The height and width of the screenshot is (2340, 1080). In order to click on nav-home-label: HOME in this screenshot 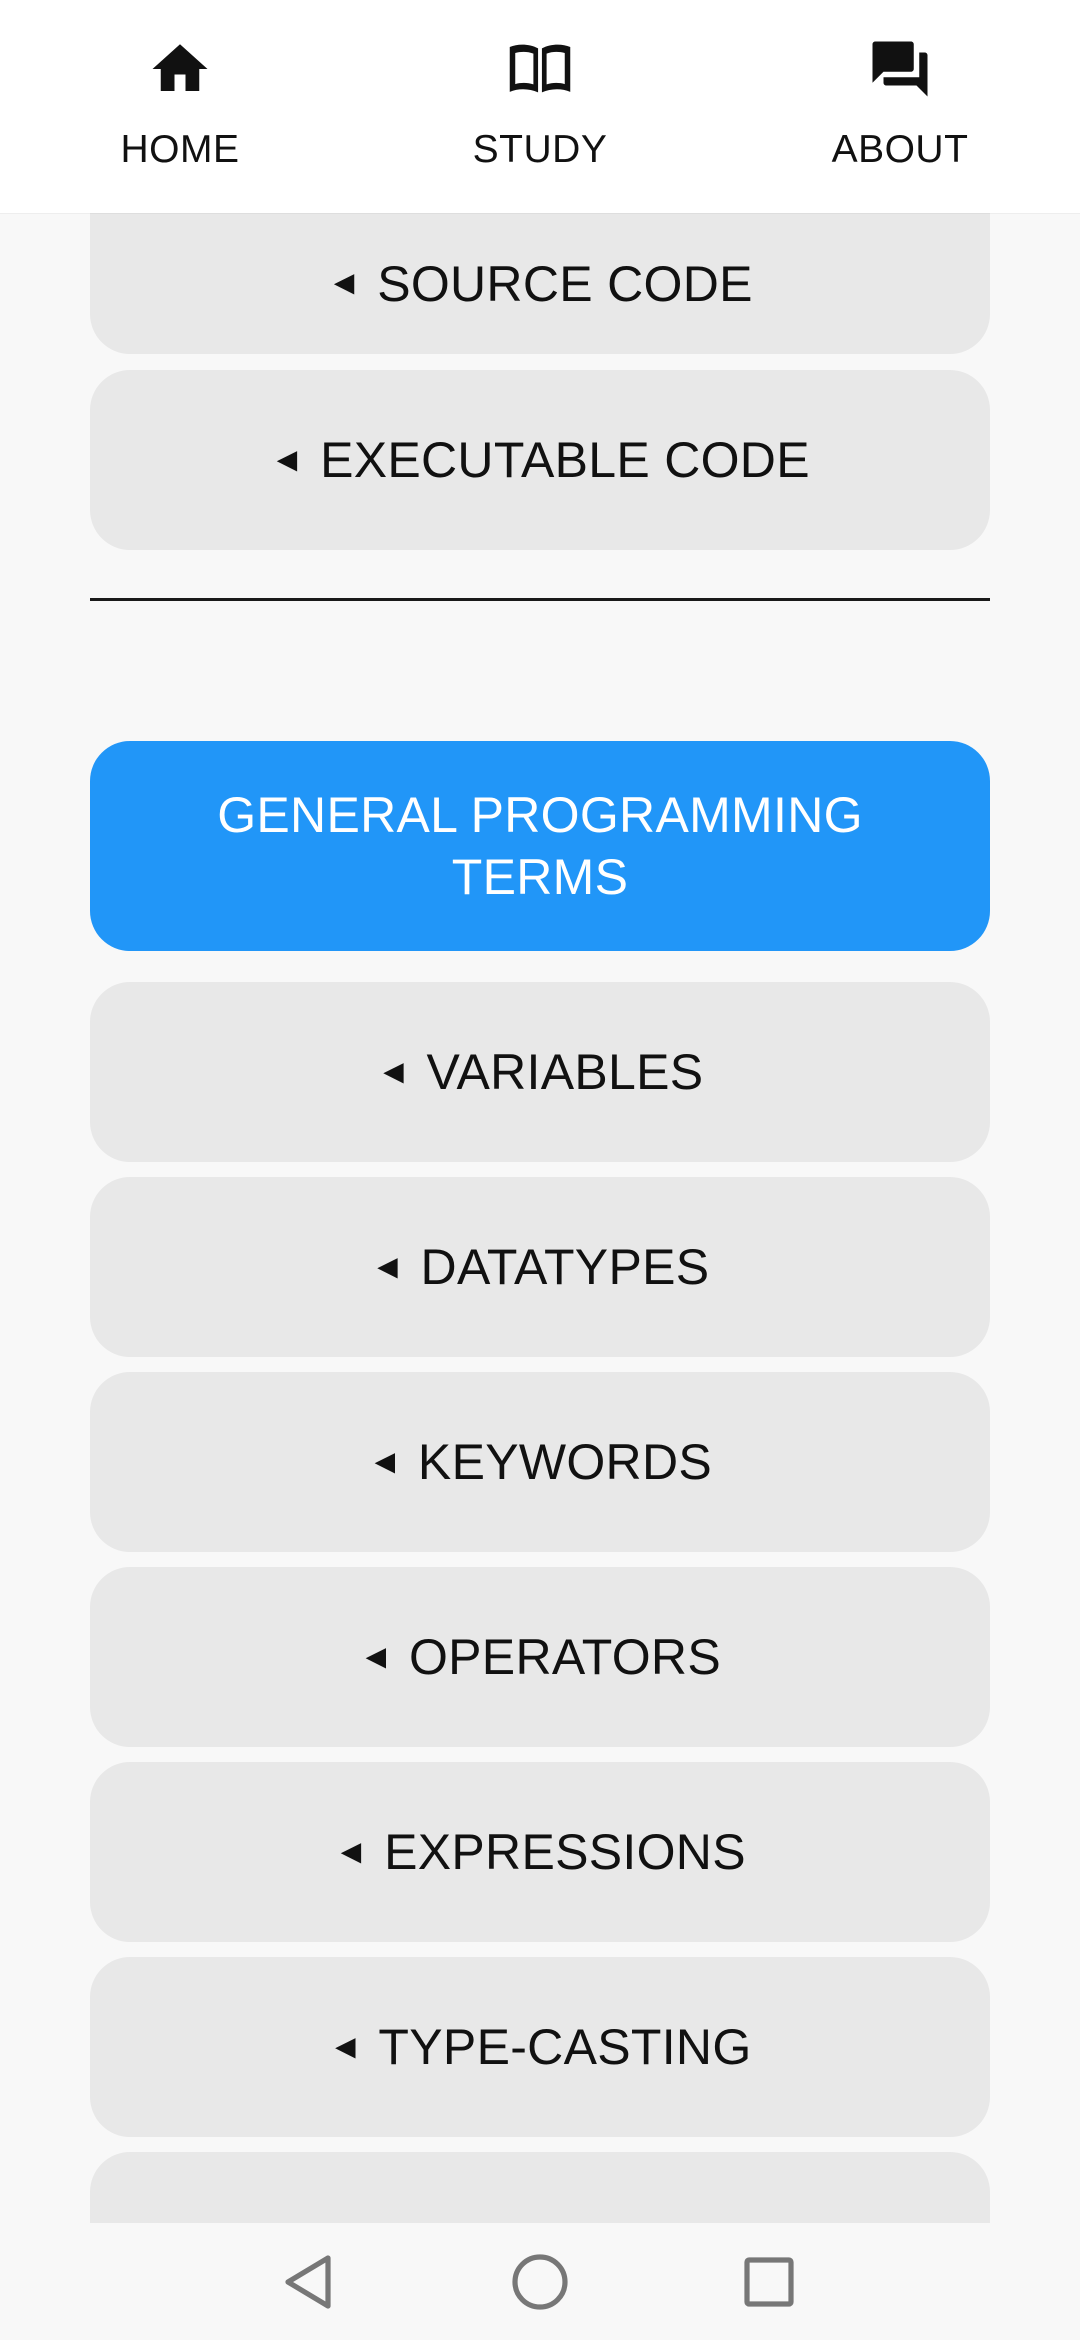, I will do `click(180, 149)`.